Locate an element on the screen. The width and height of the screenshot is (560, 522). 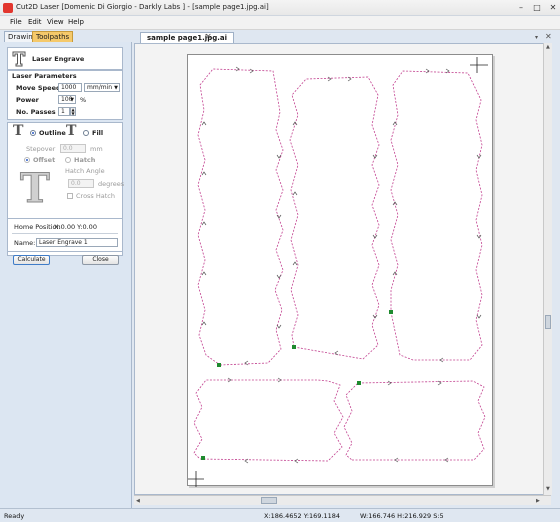
move-speed-unit-value: mm/min is located at coordinates (100, 87).